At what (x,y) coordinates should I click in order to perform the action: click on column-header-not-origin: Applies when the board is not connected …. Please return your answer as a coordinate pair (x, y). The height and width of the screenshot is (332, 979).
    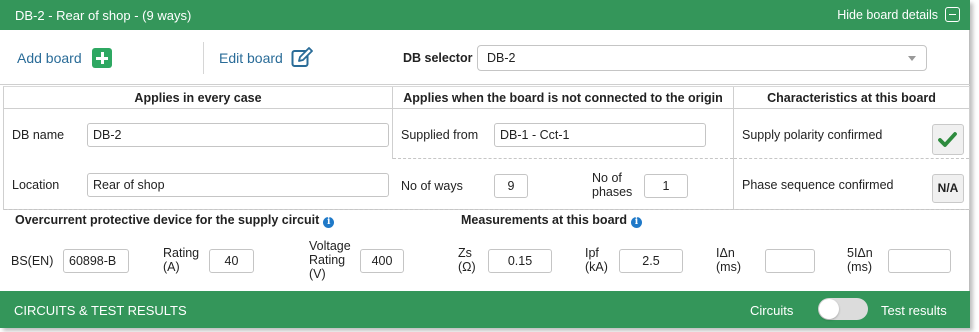
    Looking at the image, I should click on (563, 98).